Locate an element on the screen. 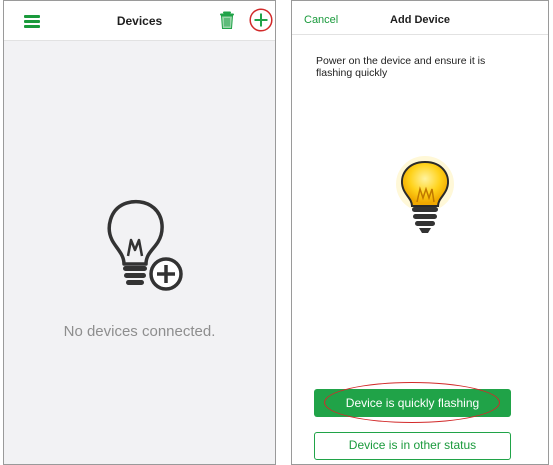  lit-lightbulb-icon is located at coordinates (425, 194).